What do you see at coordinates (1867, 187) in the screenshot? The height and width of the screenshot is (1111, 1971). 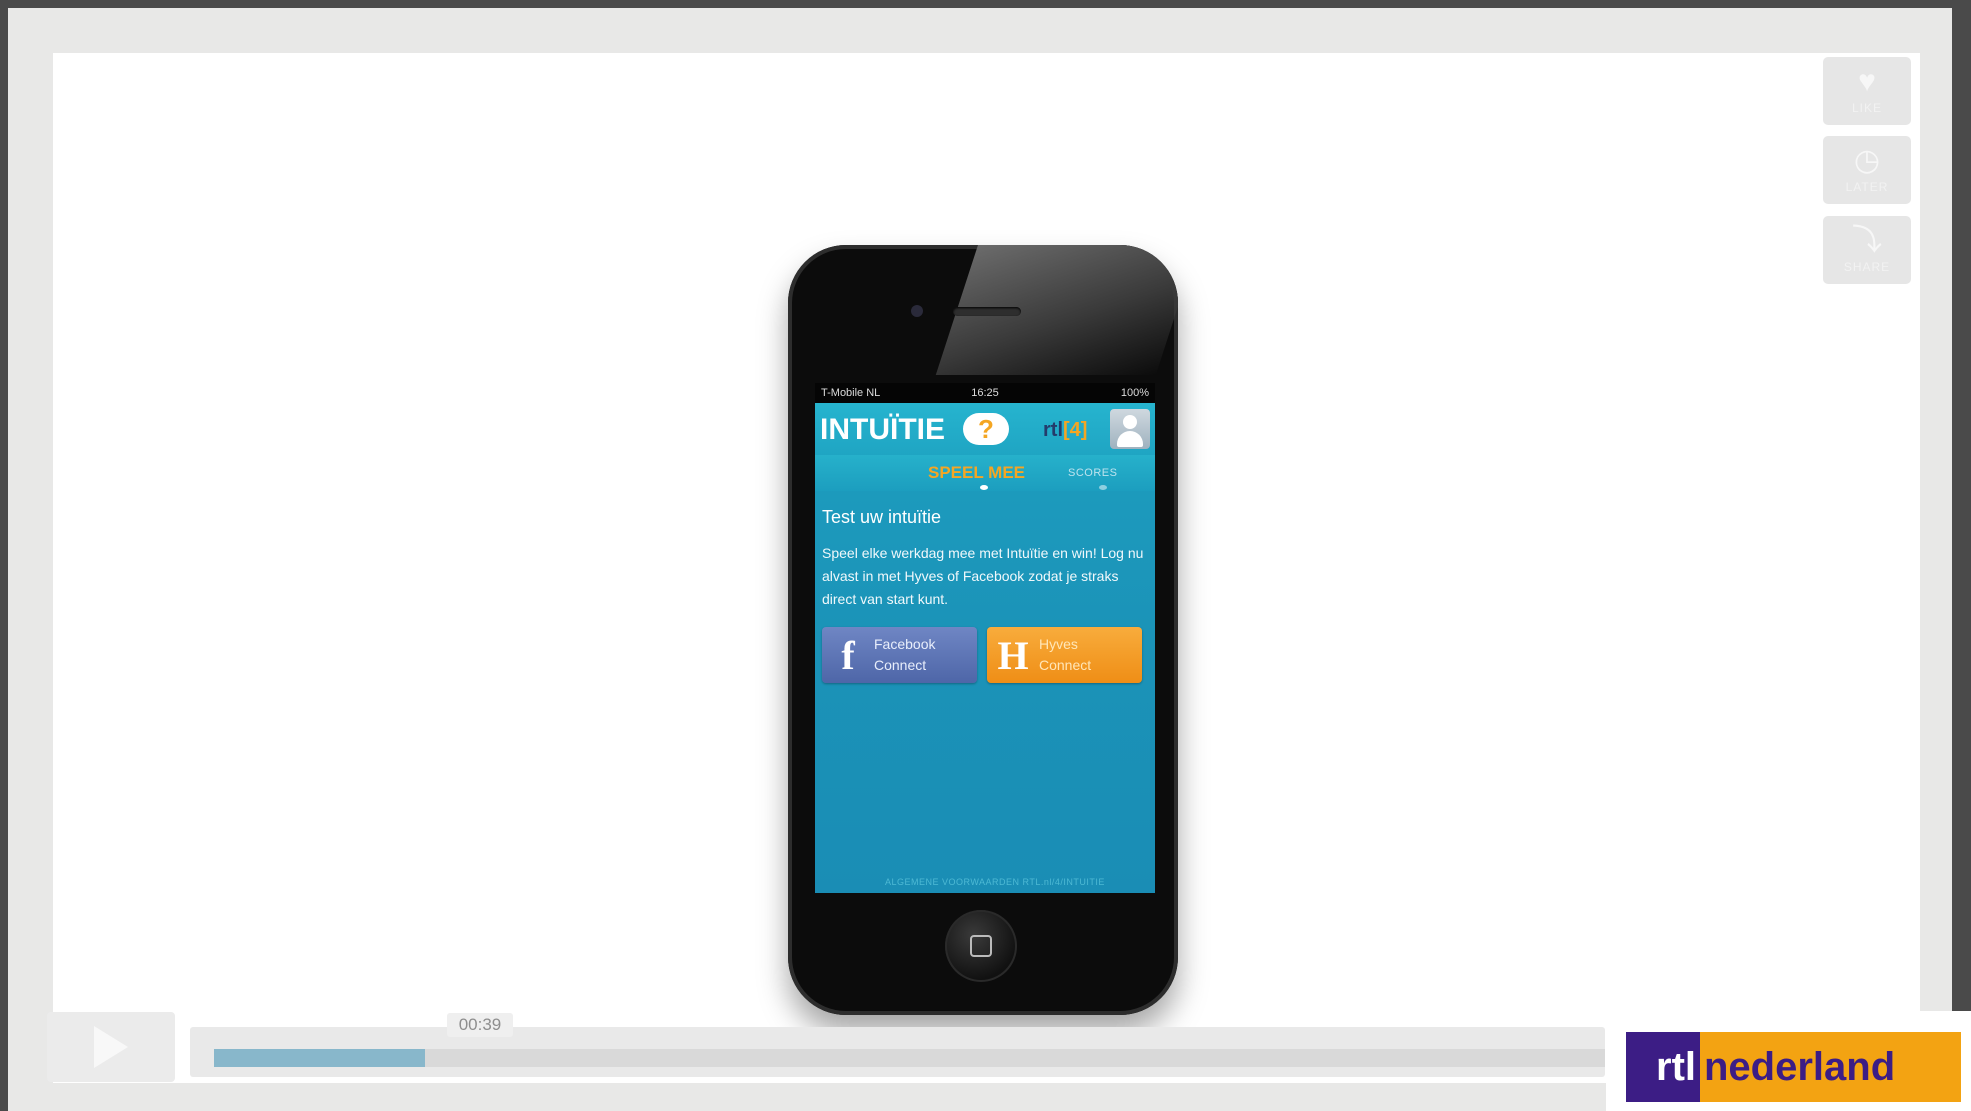 I see `later-label: LATER` at bounding box center [1867, 187].